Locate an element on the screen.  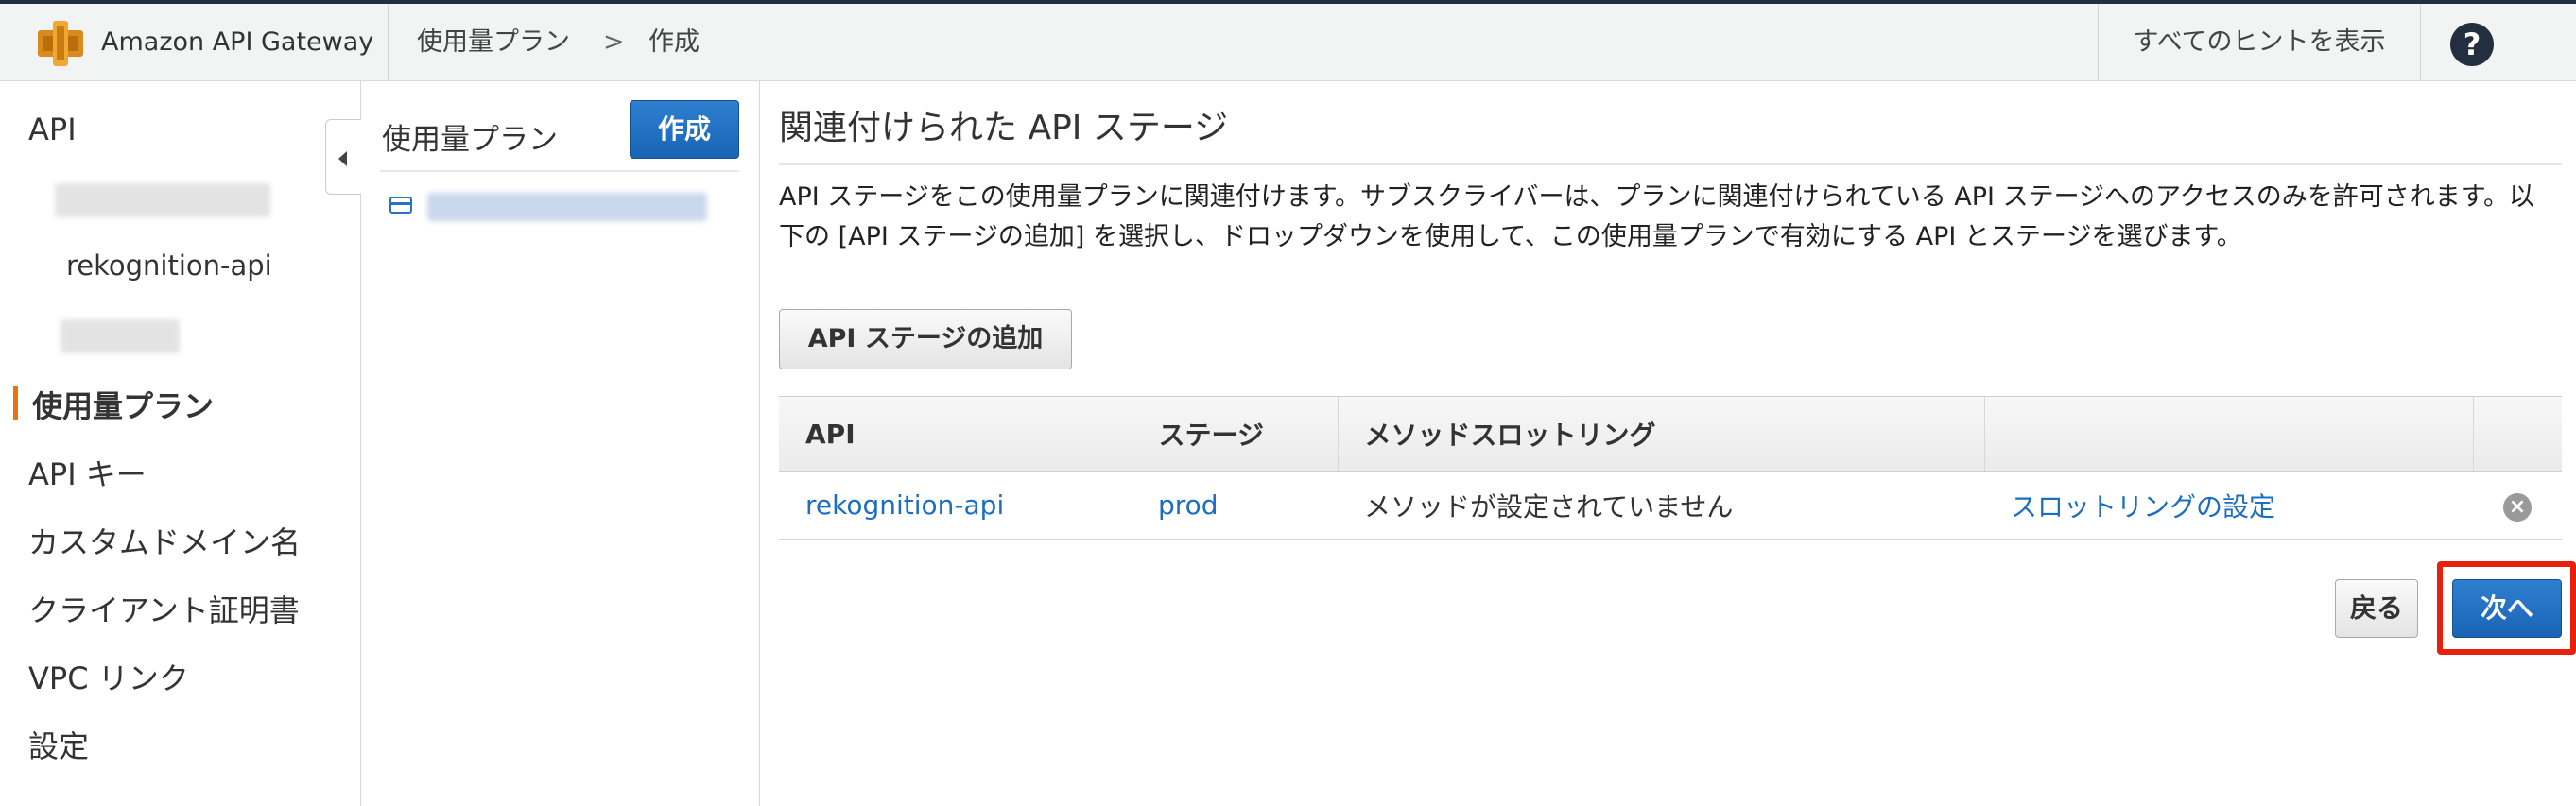
show-all-hints-button: すべてのヒントを表示 is located at coordinates (2259, 42).